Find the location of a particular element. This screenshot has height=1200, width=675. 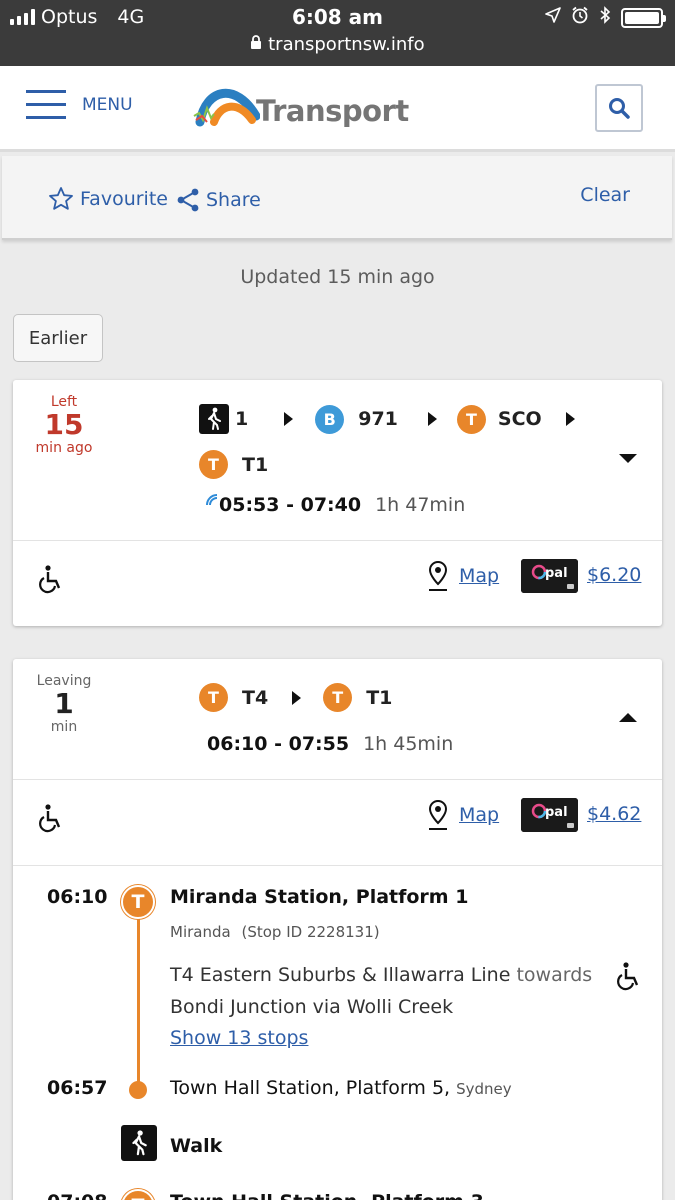

departure-status: Leaving 1 min is located at coordinates (64, 704).